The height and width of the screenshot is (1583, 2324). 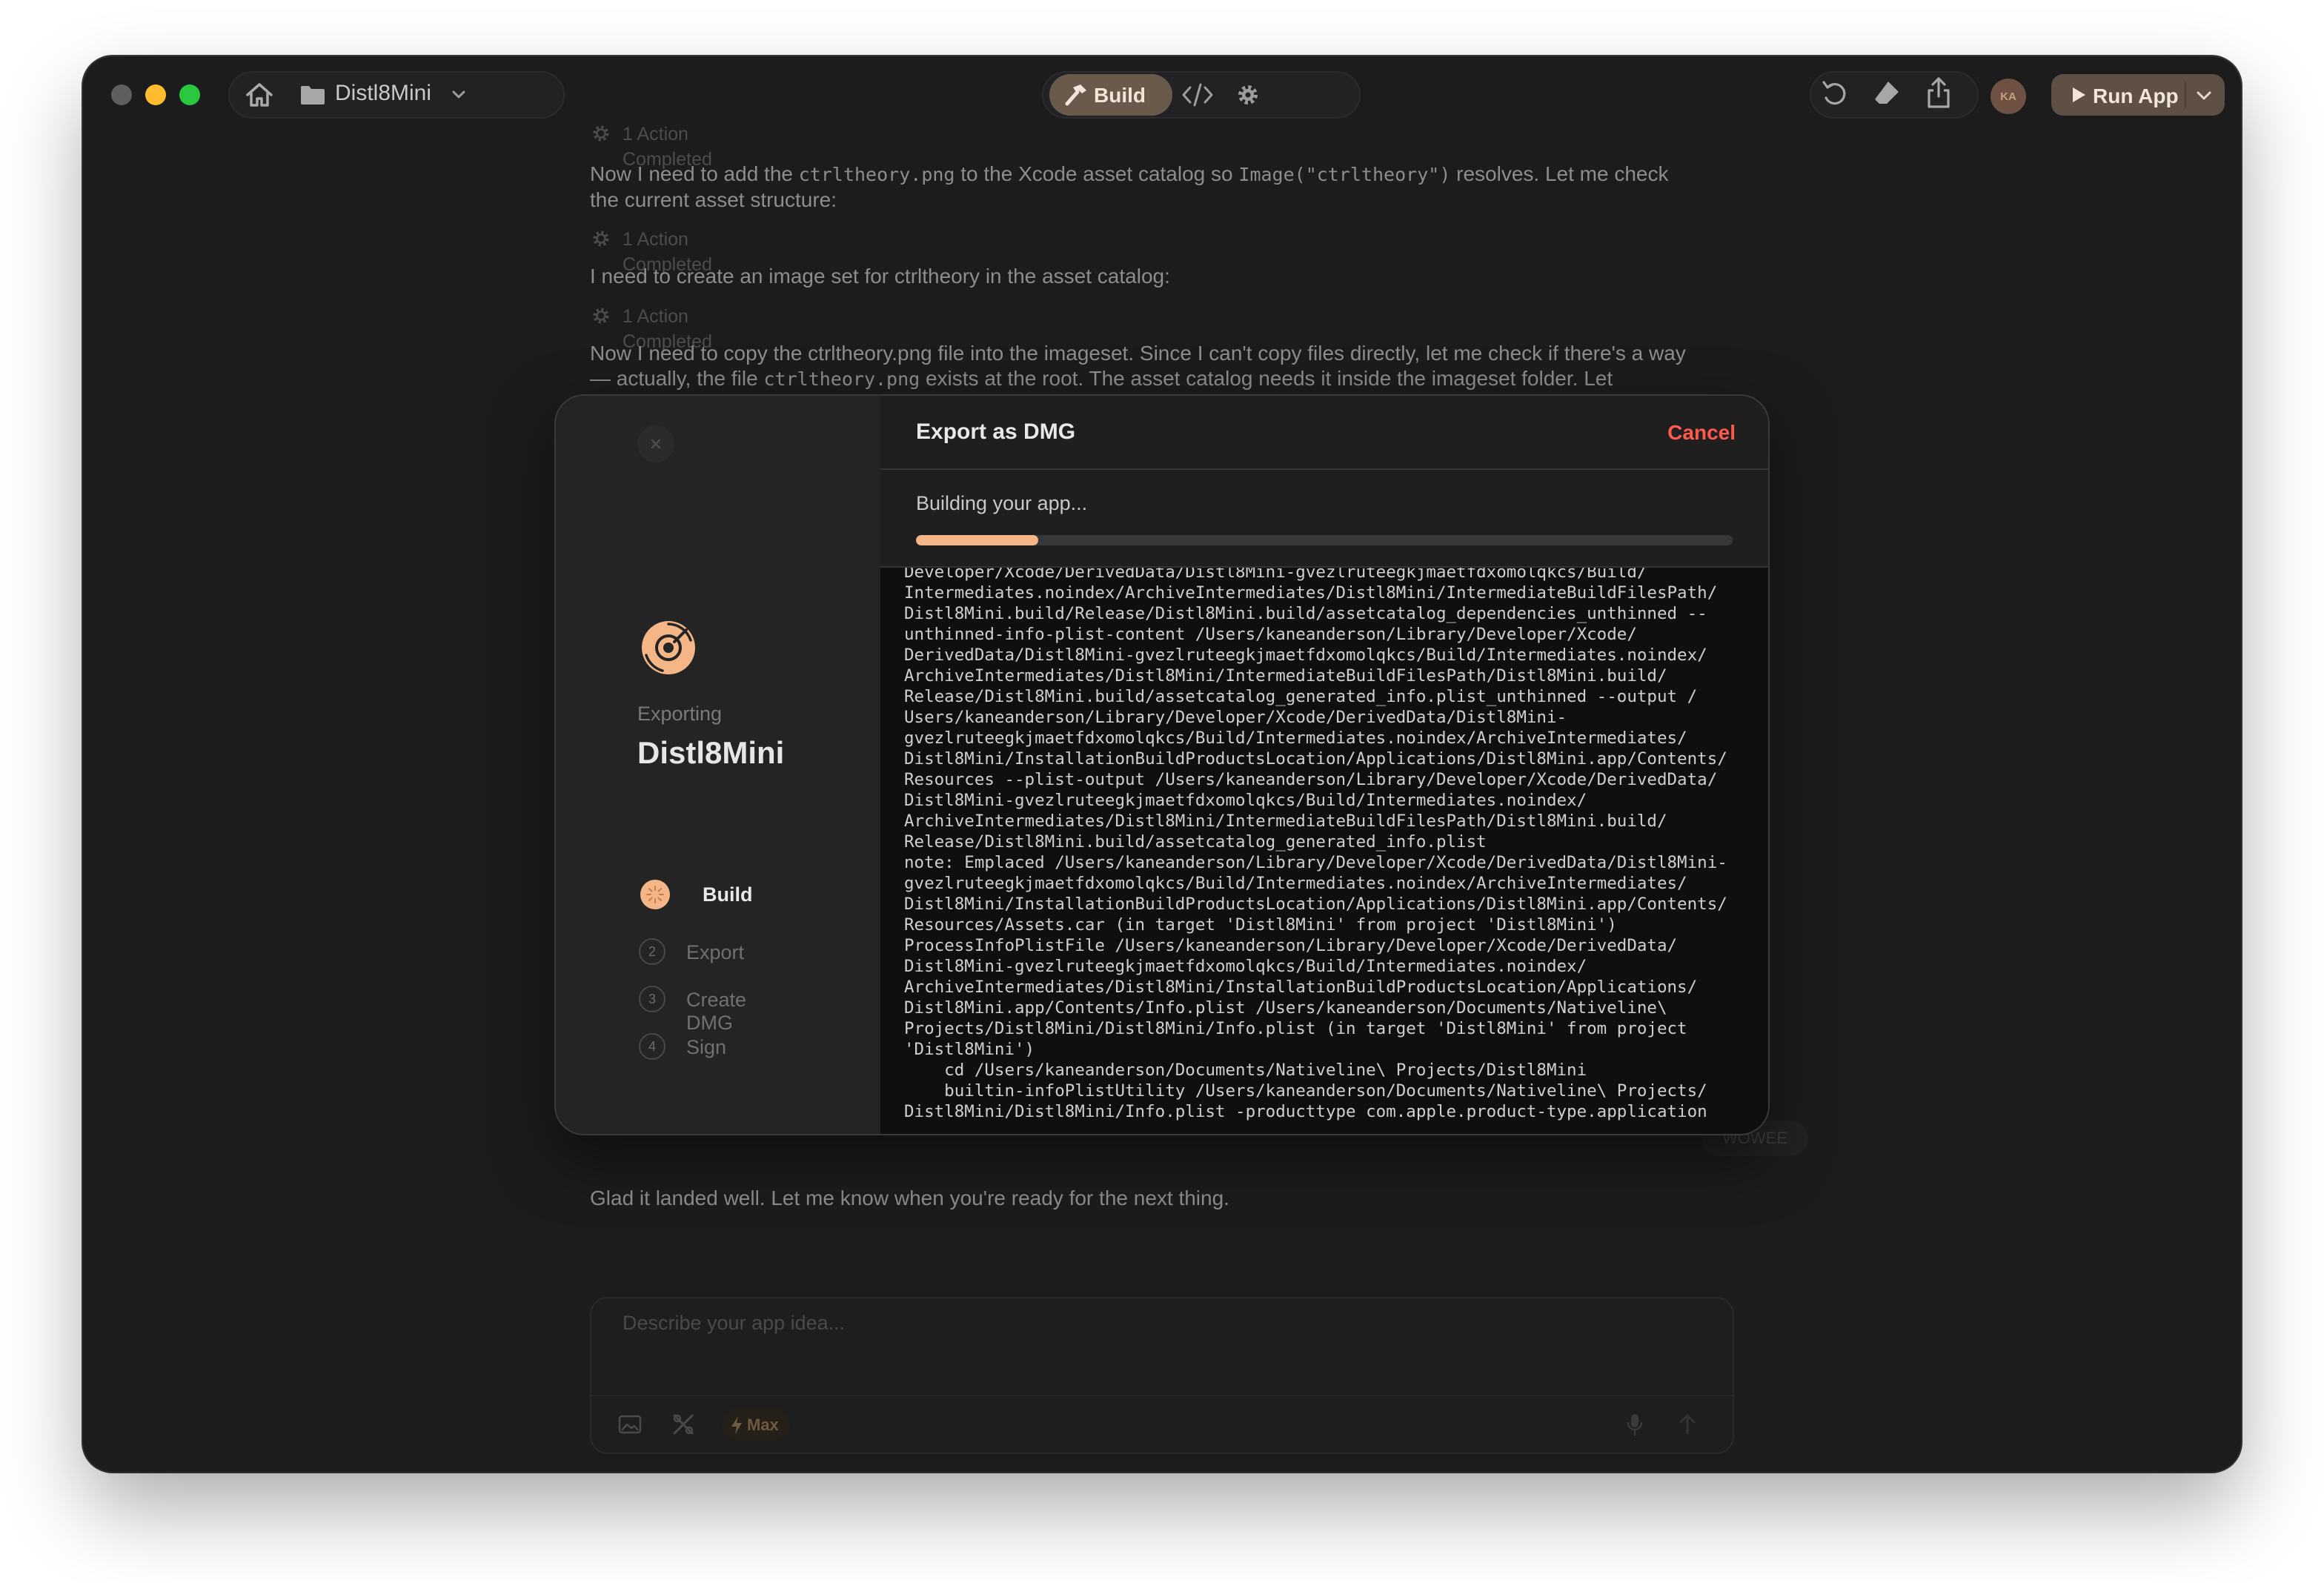 What do you see at coordinates (1887, 93) in the screenshot?
I see `eraser-icon` at bounding box center [1887, 93].